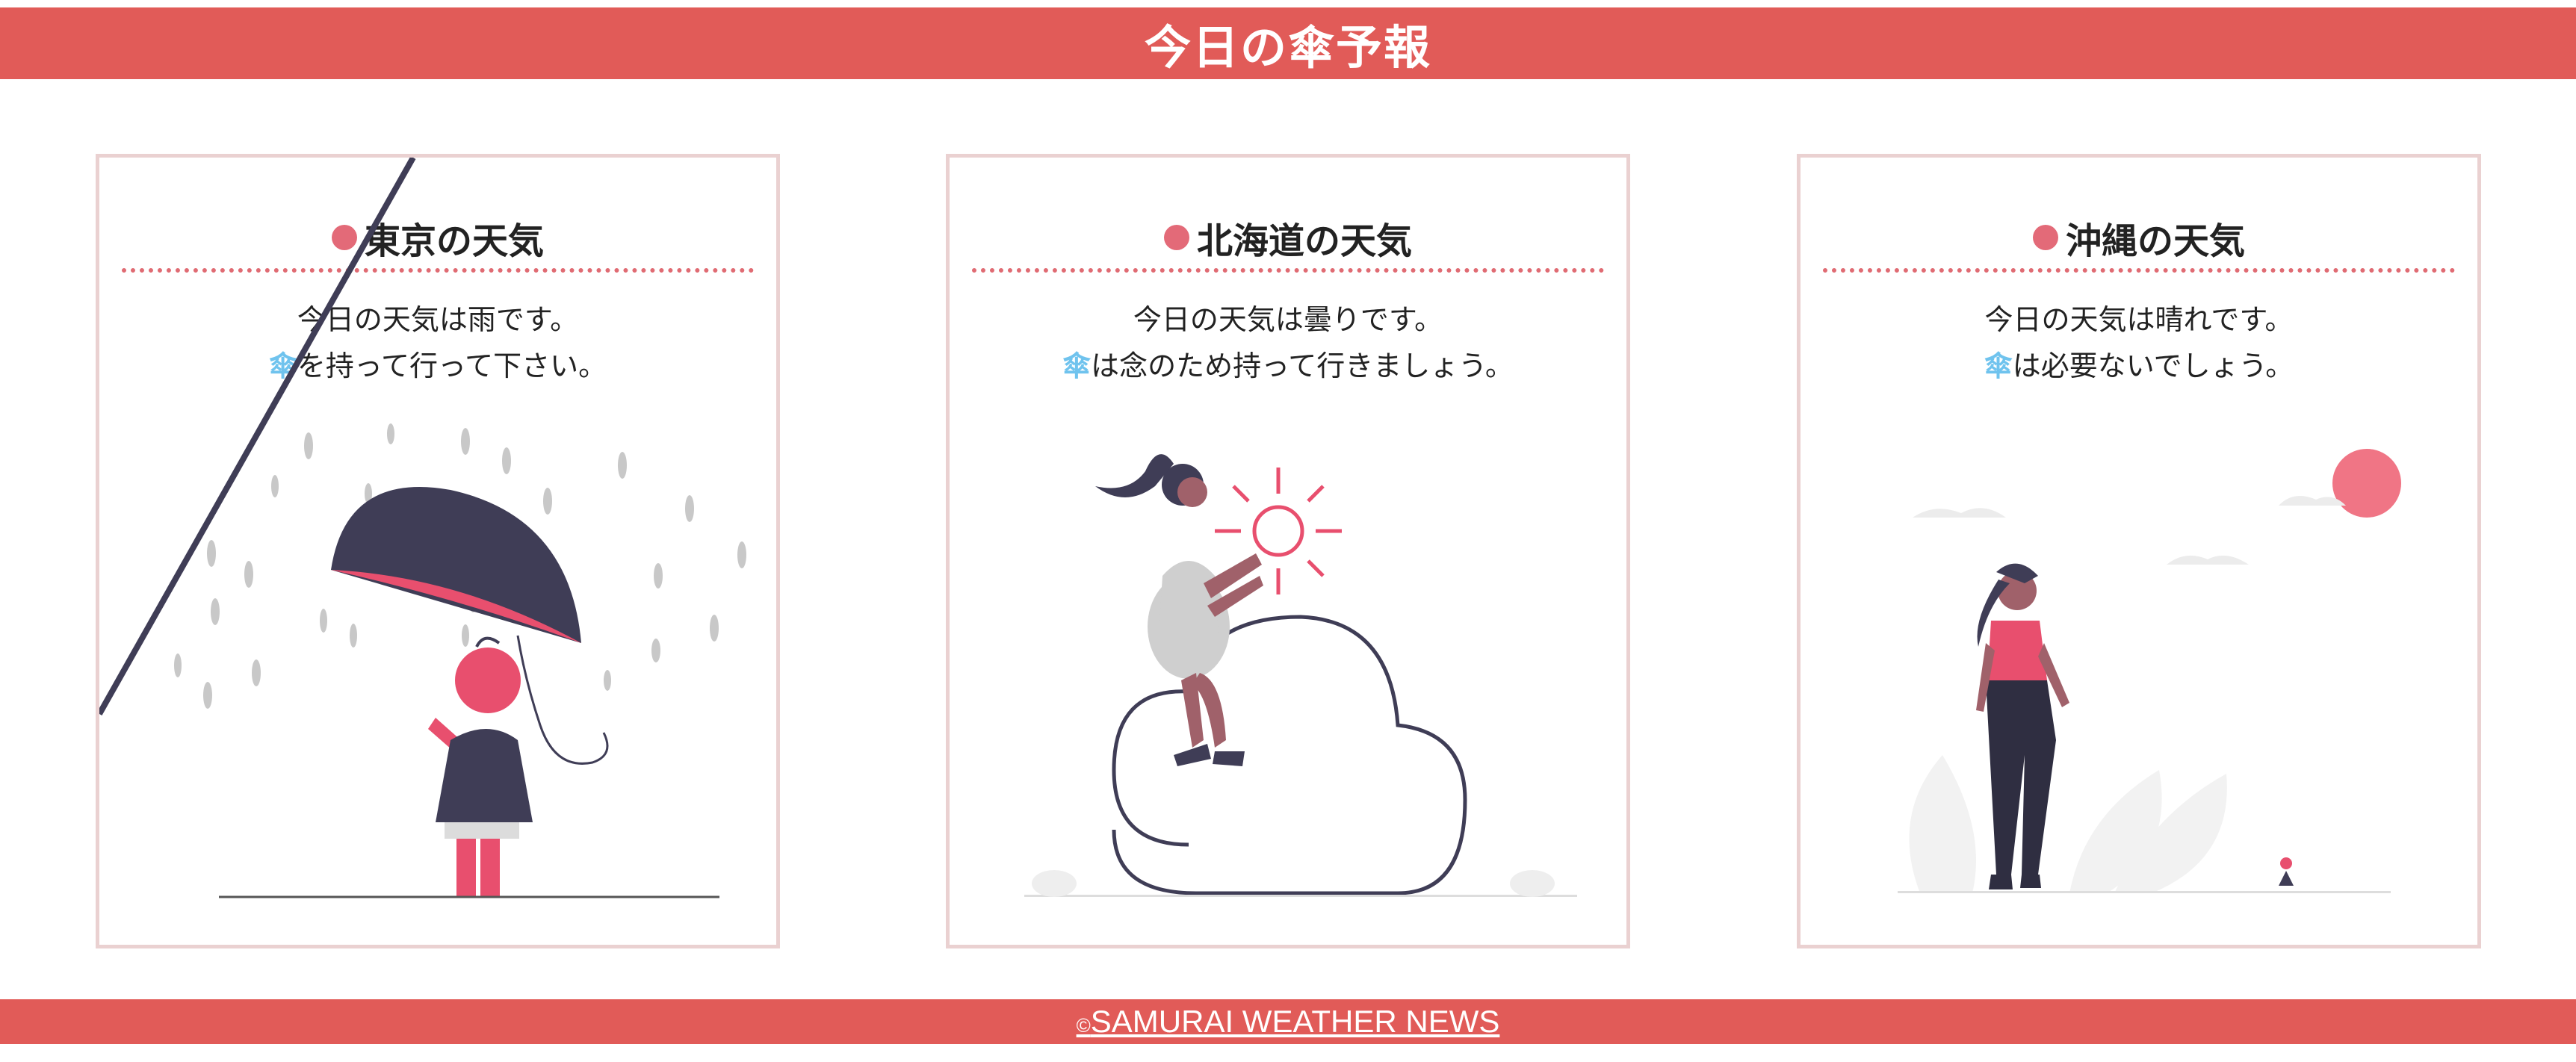  I want to click on page-header: 今日の傘予報, so click(1288, 43).